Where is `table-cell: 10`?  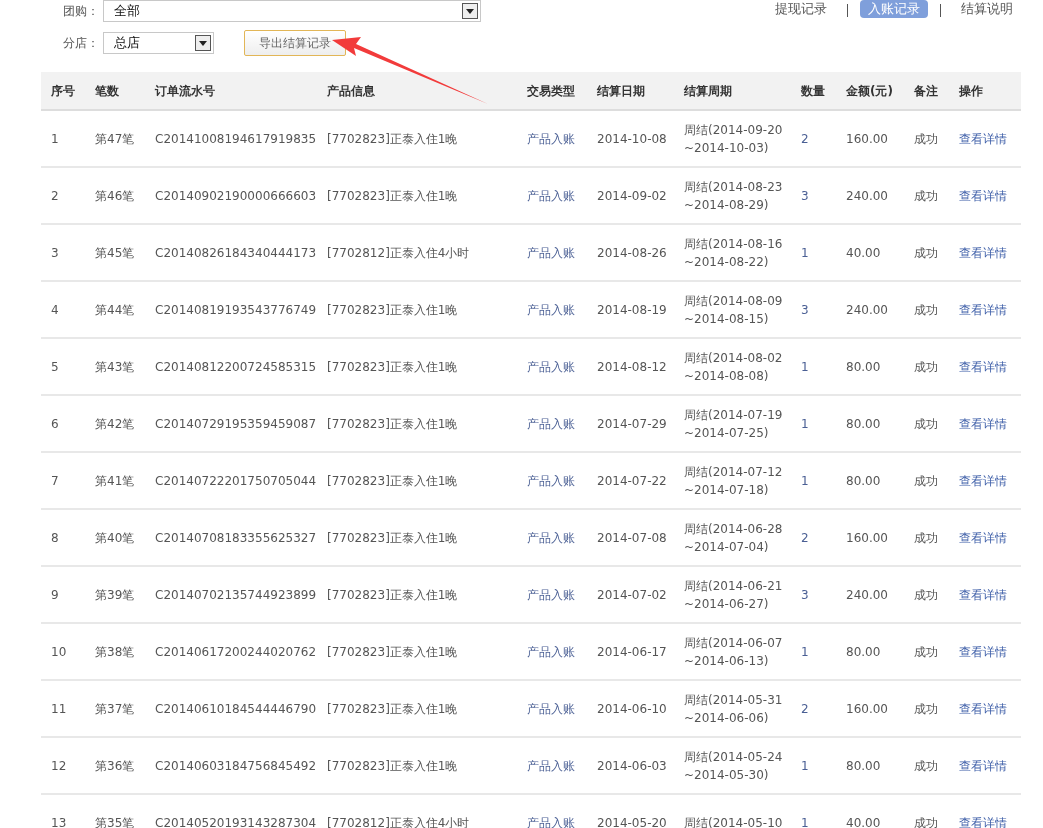 table-cell: 10 is located at coordinates (59, 651).